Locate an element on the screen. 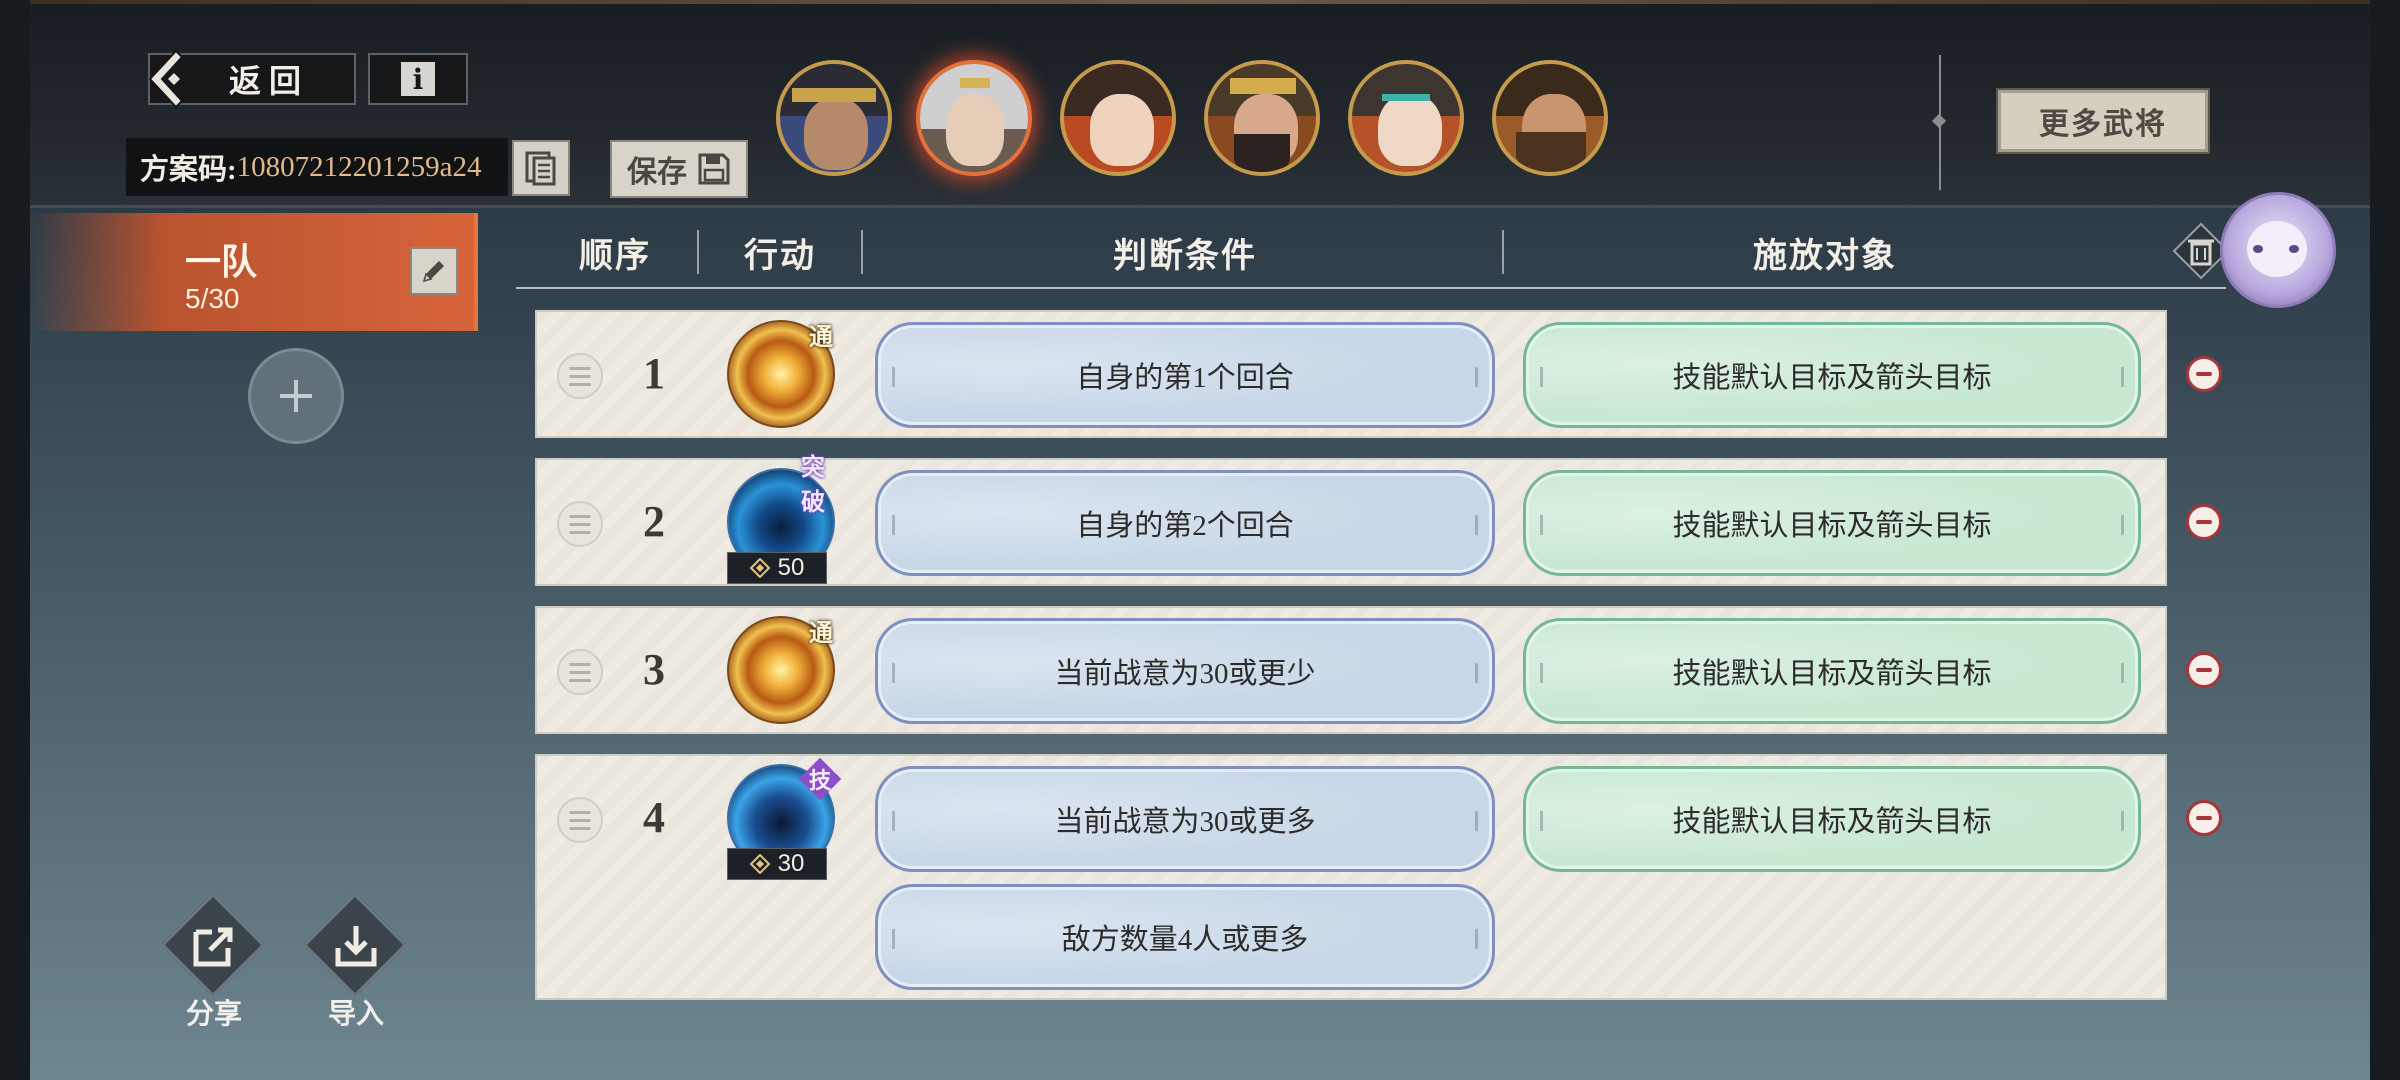 Image resolution: width=2400 pixels, height=1080 pixels. action-row: 2 突破 50 自身的第2个回合 技能默认目标及箭头目标 is located at coordinates (1351, 520).